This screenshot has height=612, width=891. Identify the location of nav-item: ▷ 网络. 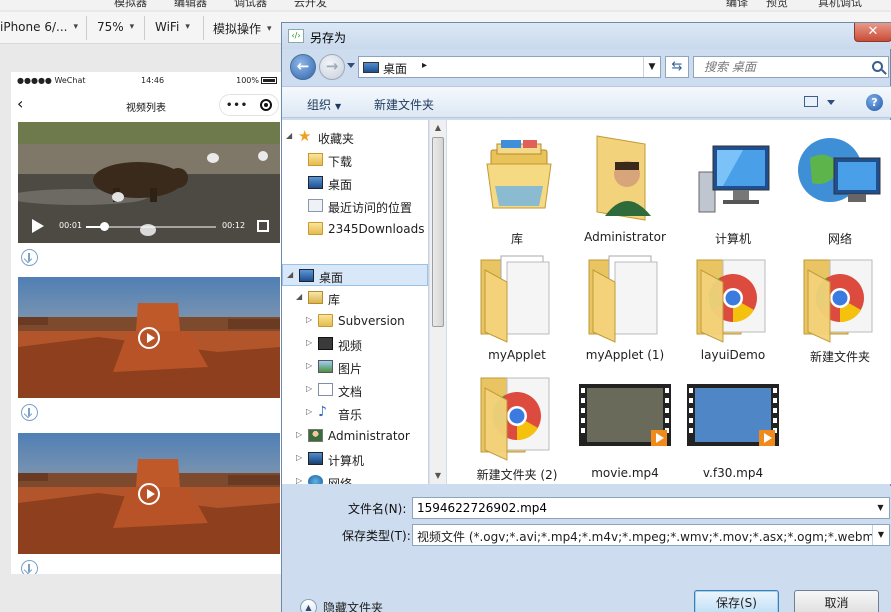
(355, 477).